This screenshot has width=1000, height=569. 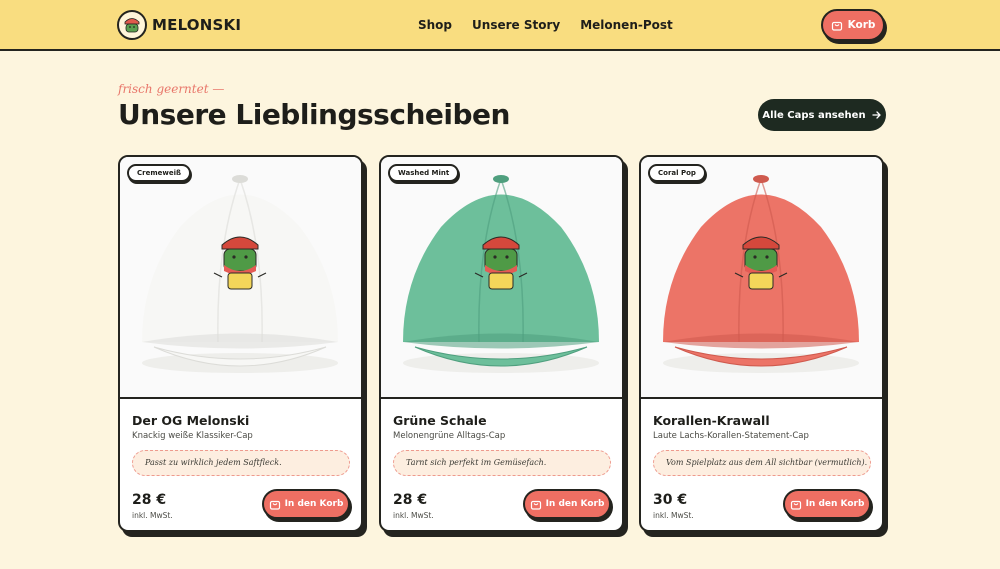 I want to click on product-subtitle: Knackig weiße Klassiker-Cap, so click(x=192, y=436).